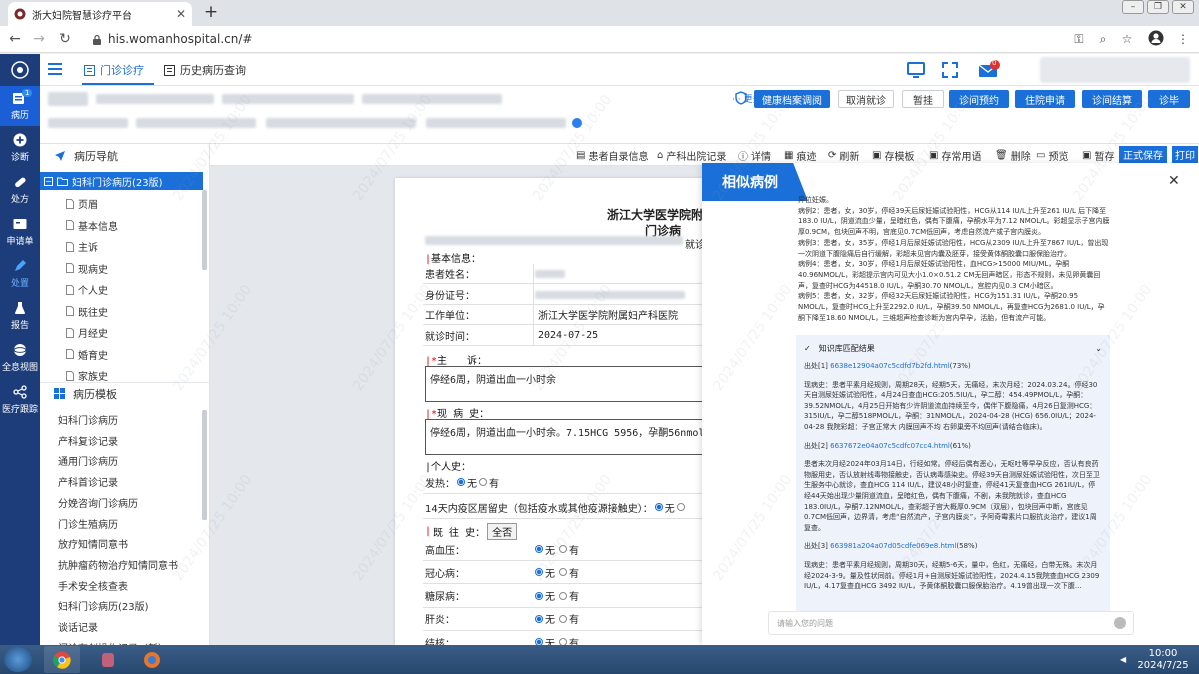  What do you see at coordinates (82, 203) in the screenshot?
I see `tree-node-1: 页眉` at bounding box center [82, 203].